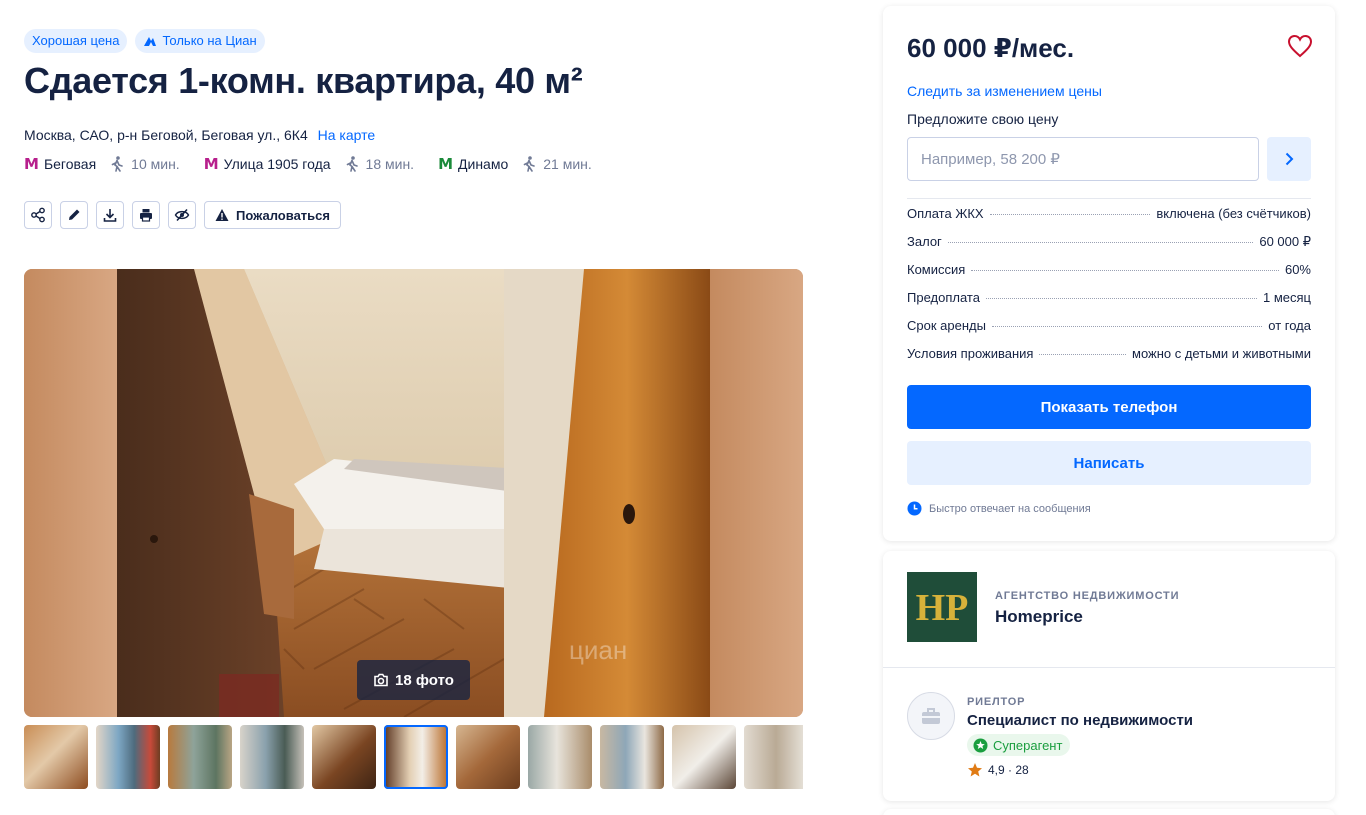  Describe the element at coordinates (1109, 276) in the screenshot. I see `term-row: Комиссия 60%` at that location.